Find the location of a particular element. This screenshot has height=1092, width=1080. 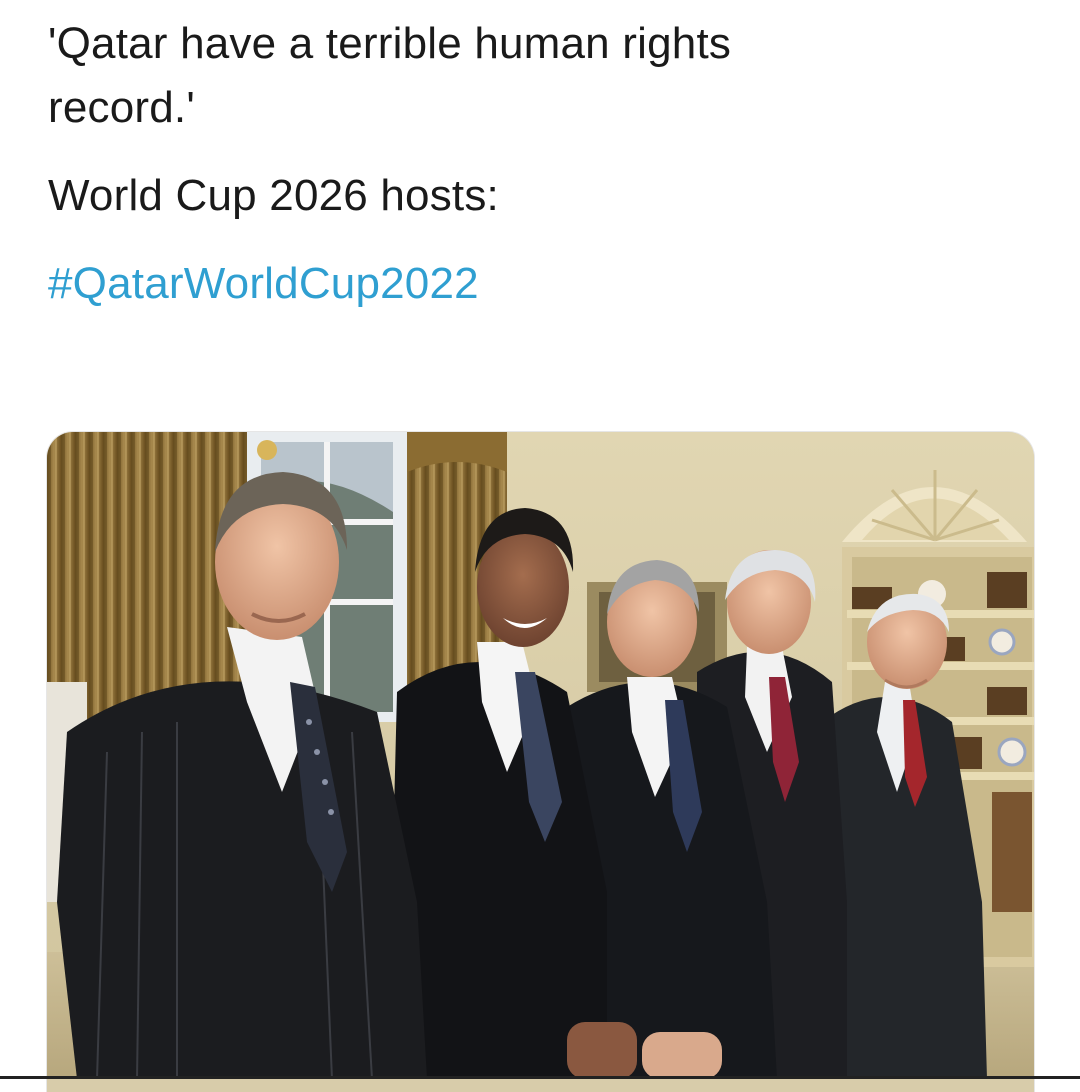

tweet-line-3: World Cup 2026 hosts: is located at coordinates (273, 195).